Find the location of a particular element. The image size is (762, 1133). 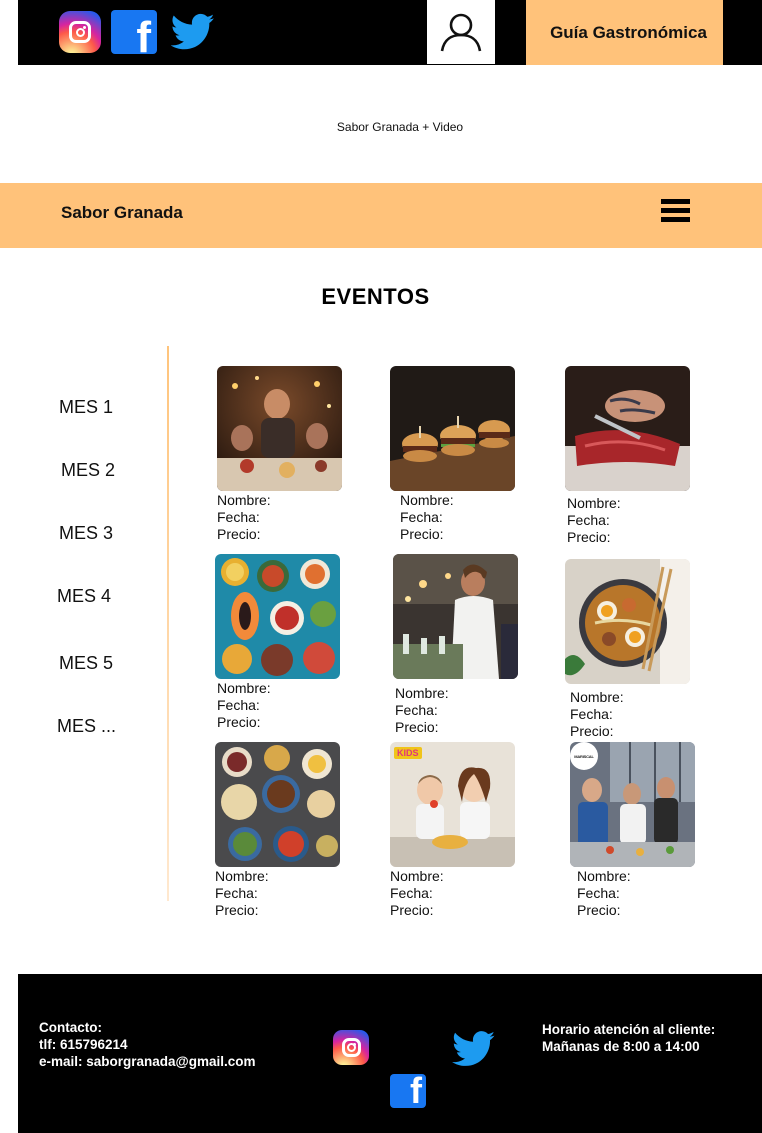

user-account-button is located at coordinates (461, 32).